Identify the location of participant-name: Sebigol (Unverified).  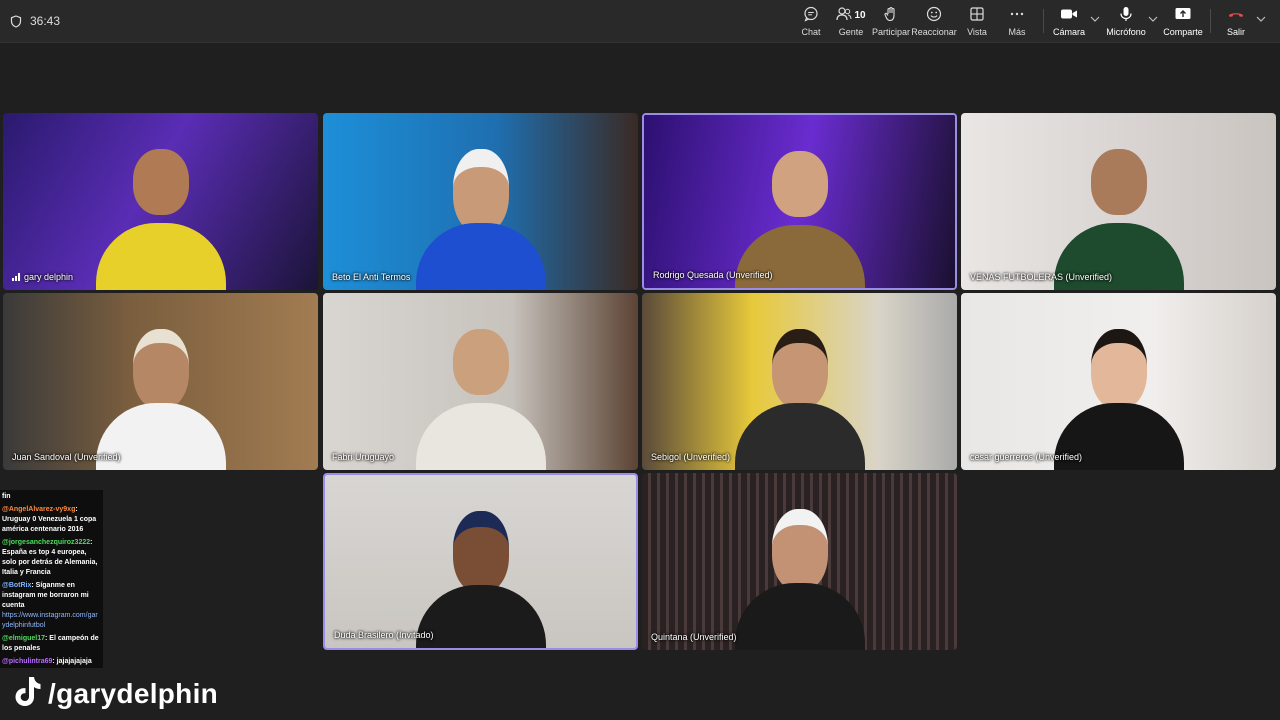
(691, 457).